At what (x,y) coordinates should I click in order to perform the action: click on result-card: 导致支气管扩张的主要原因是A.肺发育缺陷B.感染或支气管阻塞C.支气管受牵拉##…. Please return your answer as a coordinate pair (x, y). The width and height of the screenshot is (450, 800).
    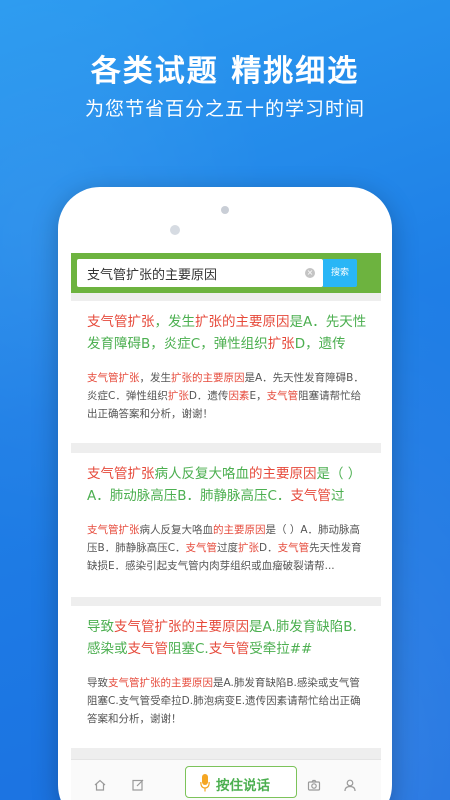
    Looking at the image, I should click on (226, 677).